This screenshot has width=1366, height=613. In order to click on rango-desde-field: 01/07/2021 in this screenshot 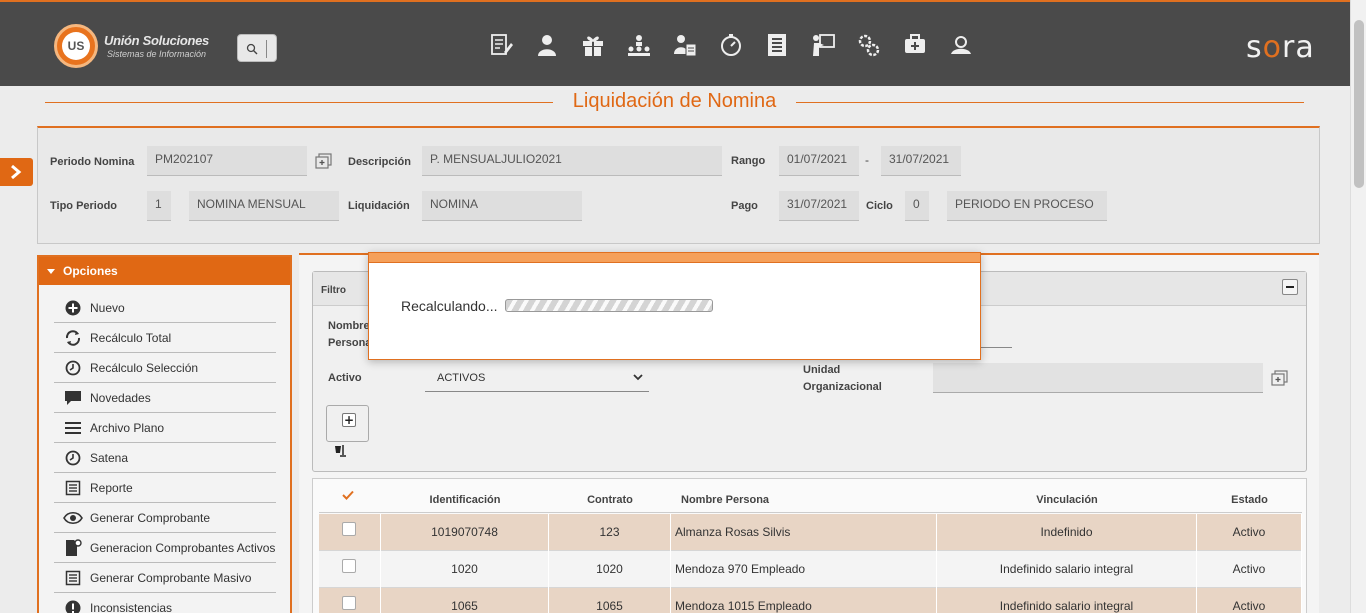, I will do `click(819, 161)`.